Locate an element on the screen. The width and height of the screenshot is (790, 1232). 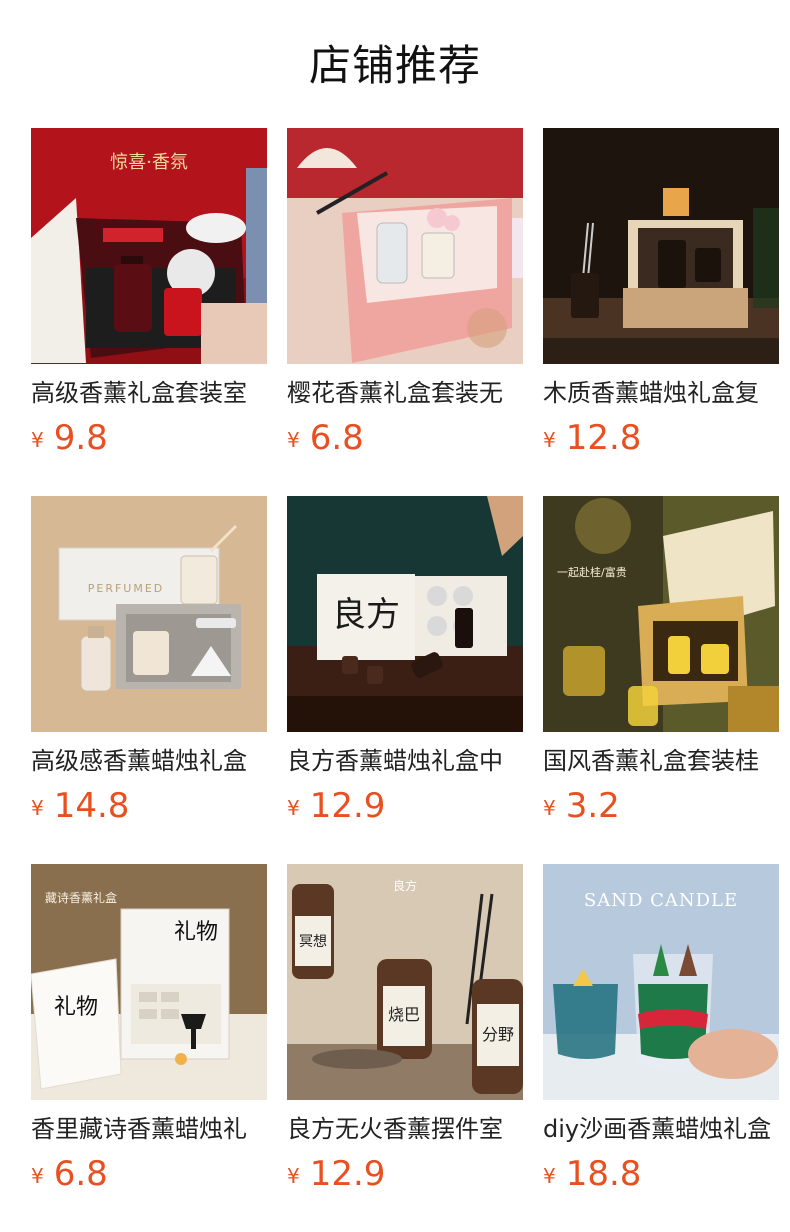
p9-banner-text: SAND CANDLE is located at coordinates (661, 900).